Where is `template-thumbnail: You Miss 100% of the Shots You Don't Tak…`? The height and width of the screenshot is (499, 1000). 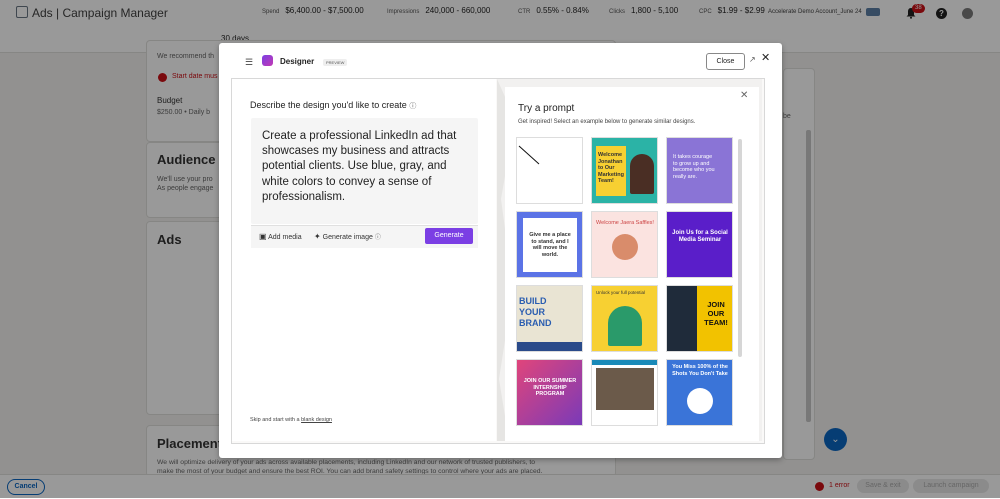
template-thumbnail: You Miss 100% of the Shots You Don't Tak… is located at coordinates (699, 392).